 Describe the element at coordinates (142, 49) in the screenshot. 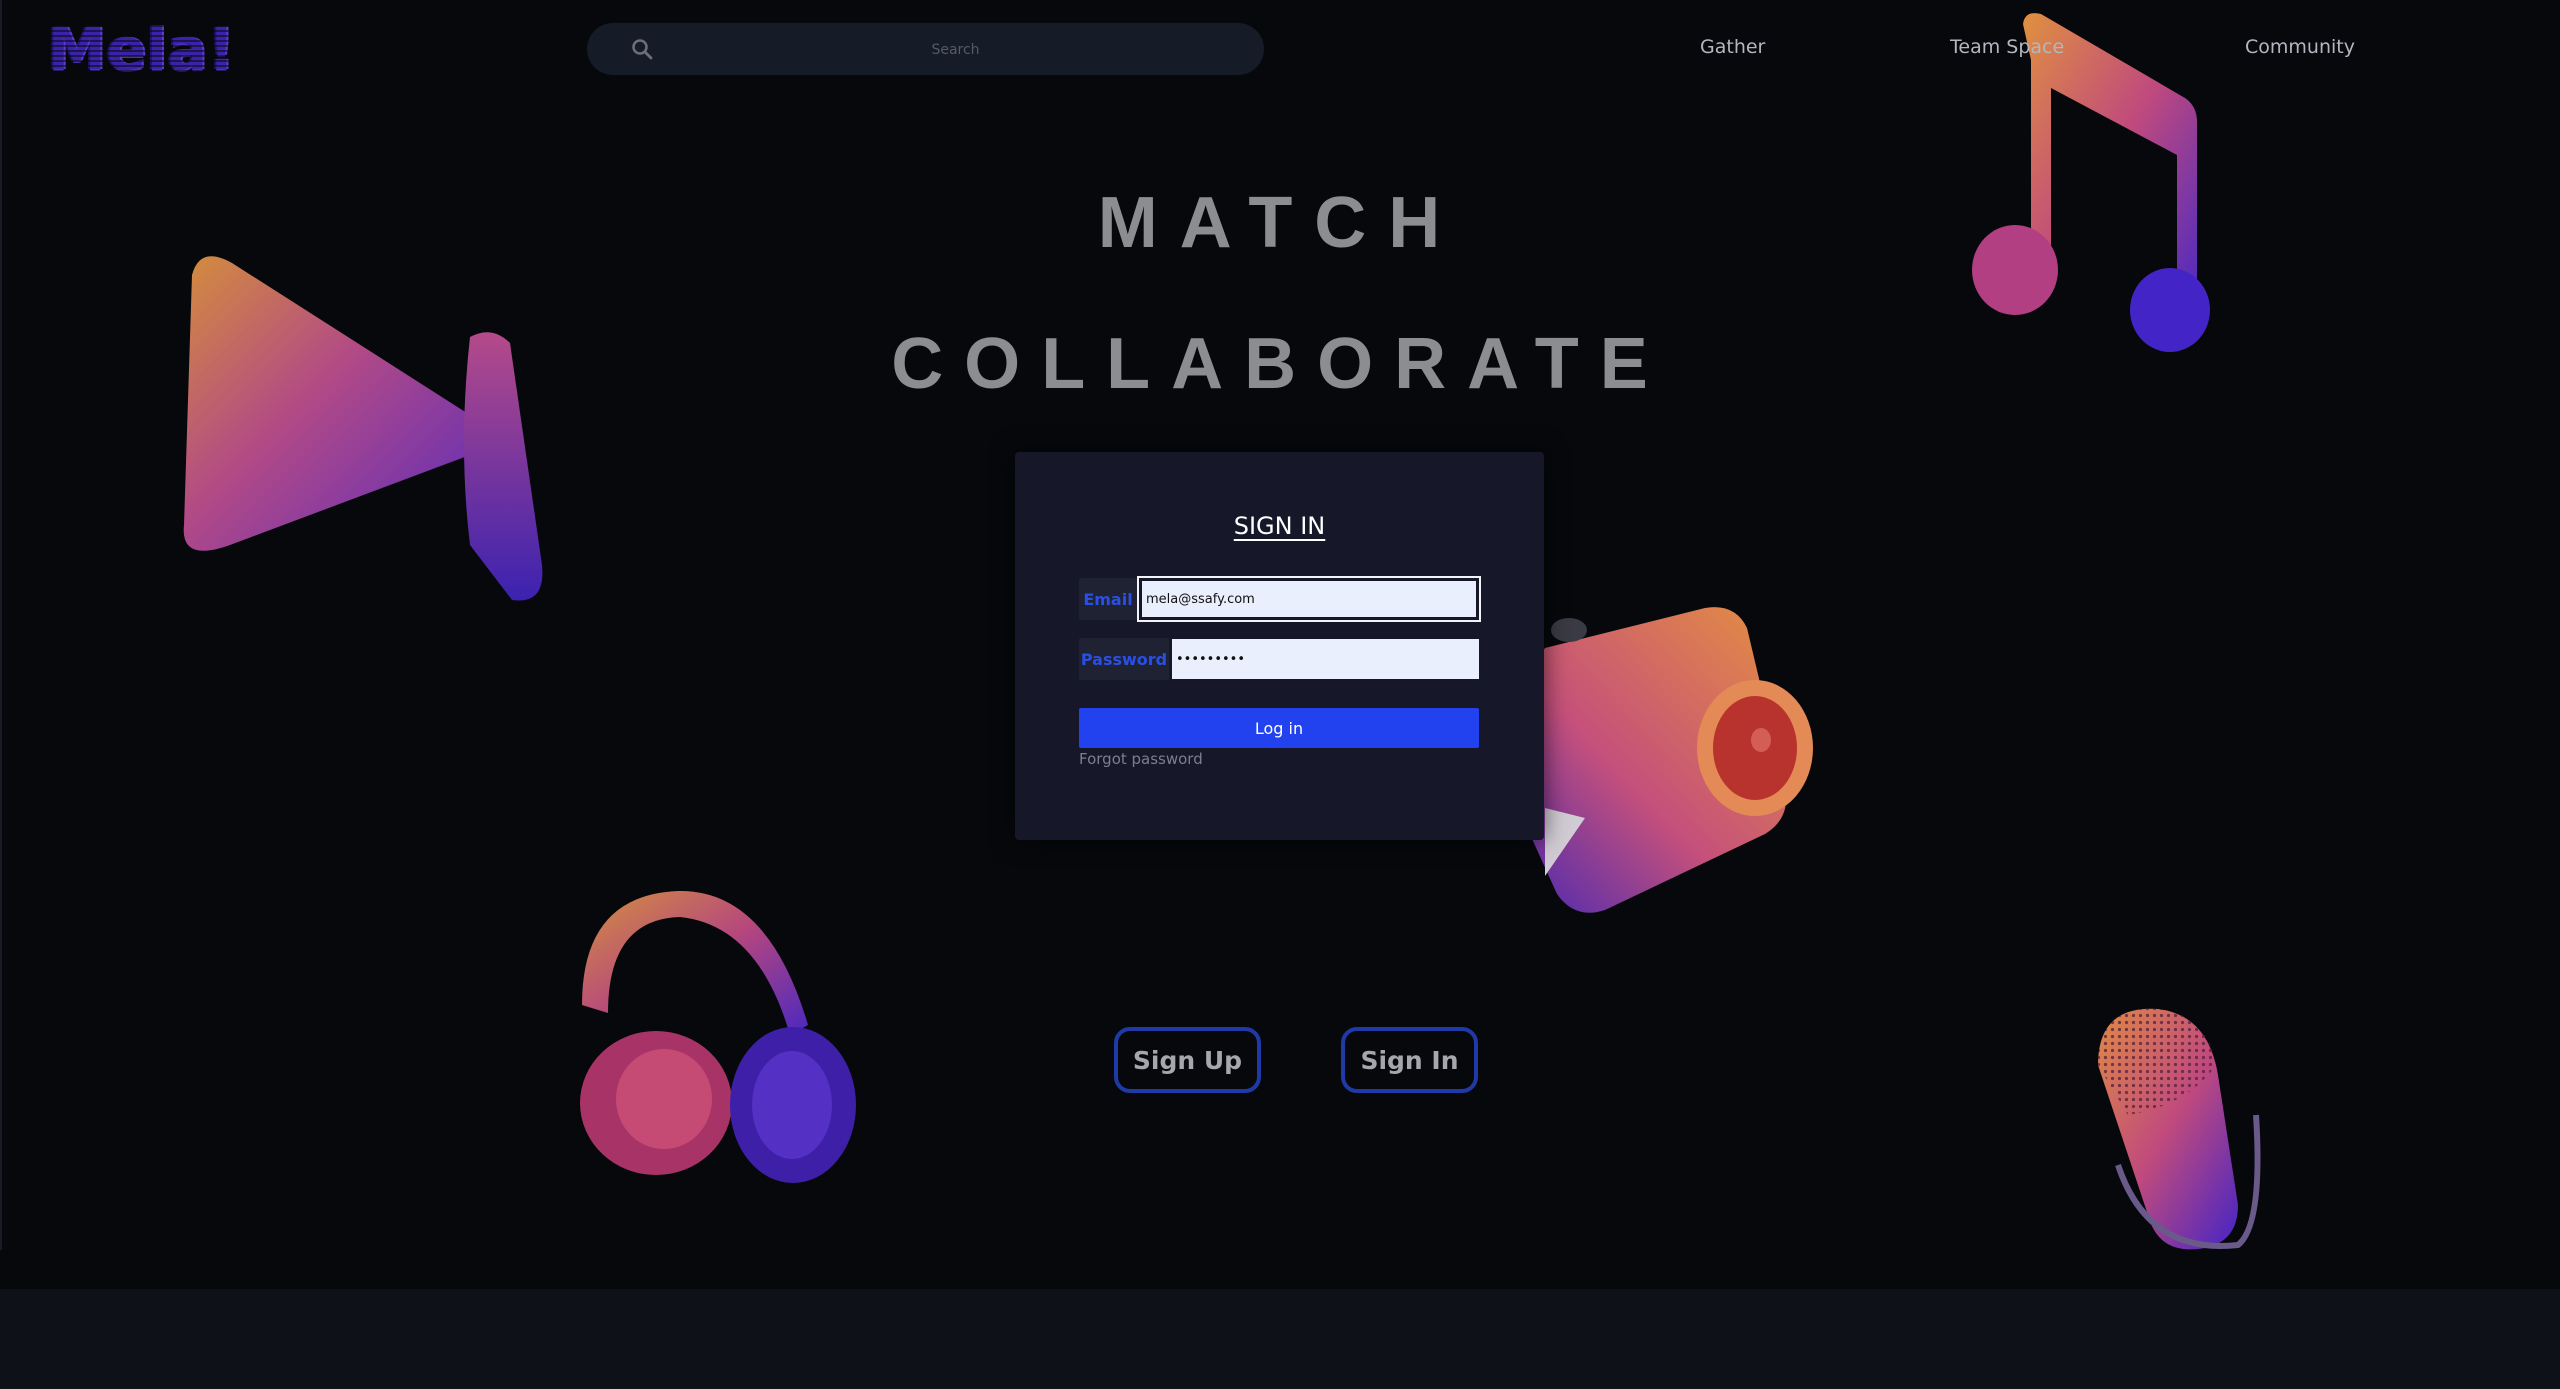

I see `logo: Mela!` at that location.